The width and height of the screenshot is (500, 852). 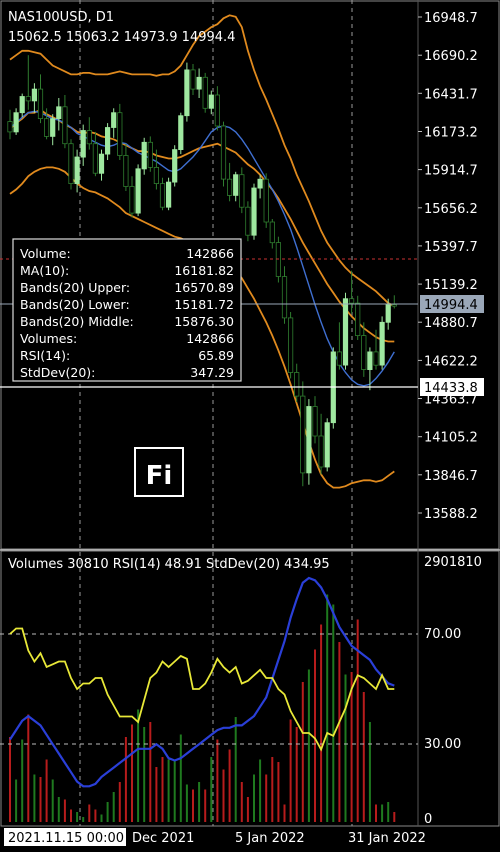 What do you see at coordinates (451, 18) in the screenshot?
I see `price-tick-label: 16948.7` at bounding box center [451, 18].